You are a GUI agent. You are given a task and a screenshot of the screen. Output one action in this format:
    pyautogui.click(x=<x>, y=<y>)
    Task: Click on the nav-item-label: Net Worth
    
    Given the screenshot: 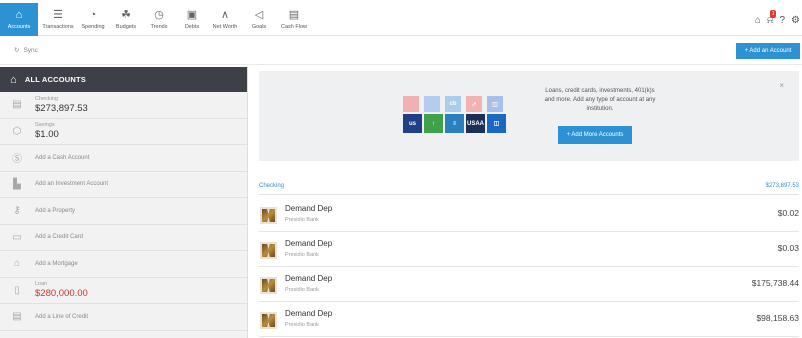 What is the action you would take?
    pyautogui.click(x=225, y=27)
    